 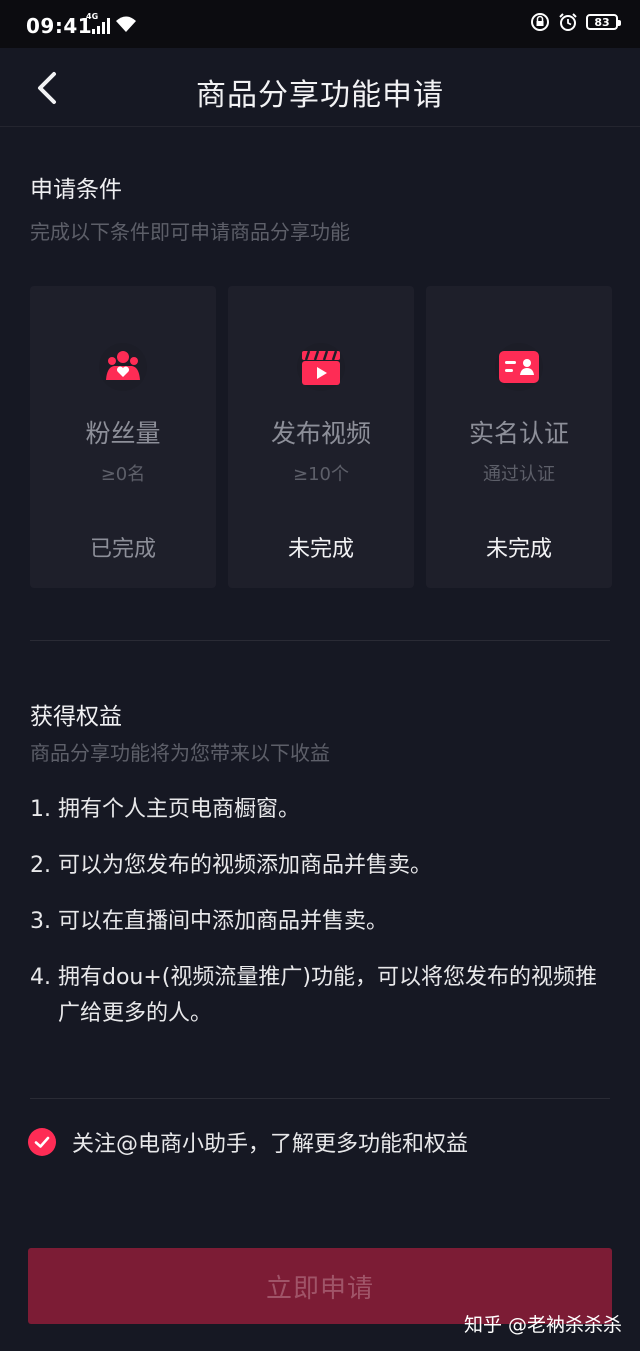 I want to click on list-item-text: 拥有dou+(视频流量推广)功能，可以将您发布的视频推广给更多的人。, so click(x=327, y=995).